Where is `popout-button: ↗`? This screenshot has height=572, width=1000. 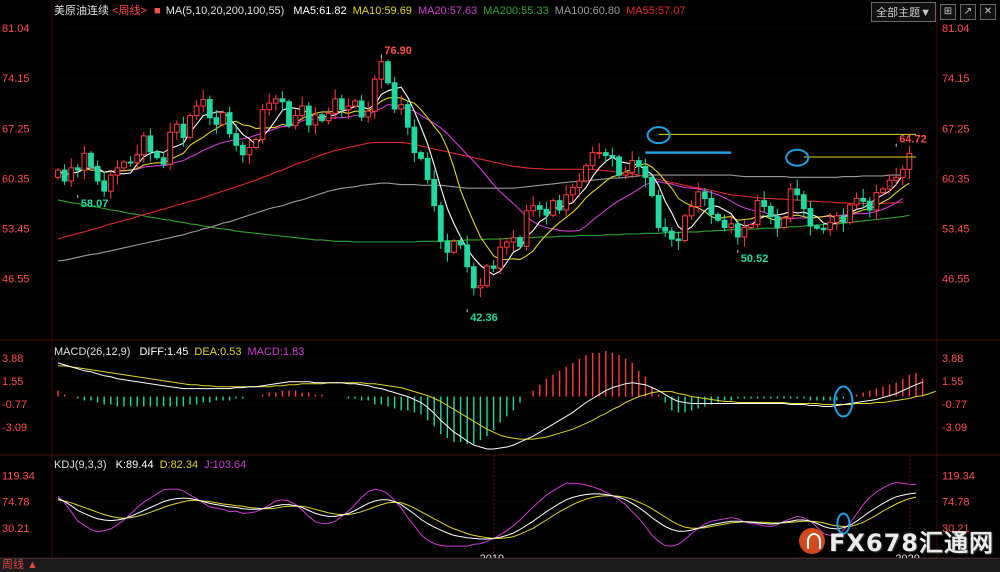
popout-button: ↗ is located at coordinates (968, 12).